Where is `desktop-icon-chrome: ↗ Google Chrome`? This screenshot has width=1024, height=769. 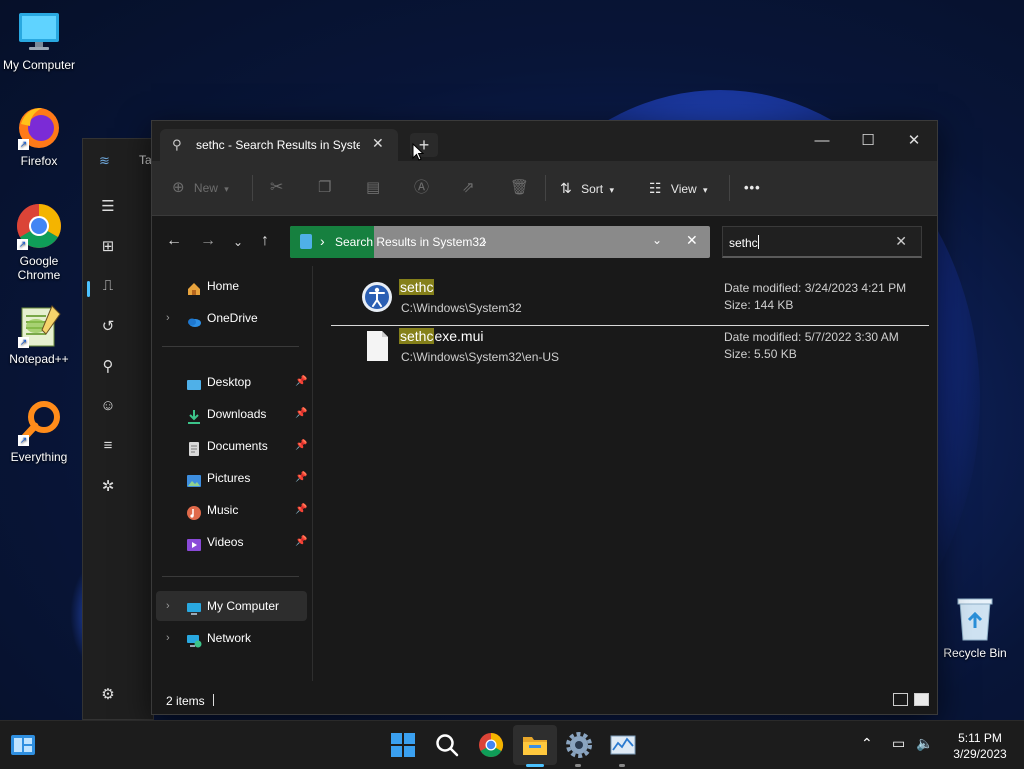 desktop-icon-chrome: ↗ Google Chrome is located at coordinates (39, 242).